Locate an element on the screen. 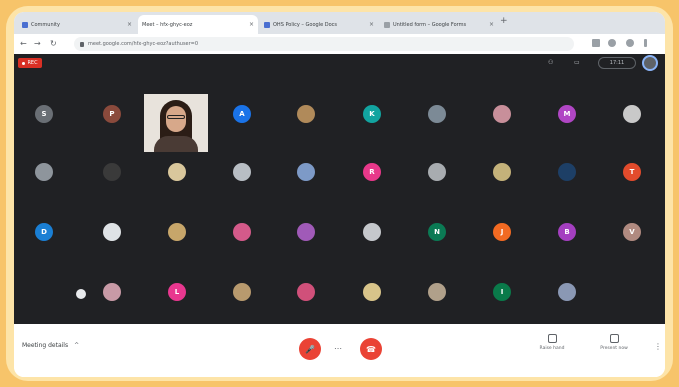 Image resolution: width=679 pixels, height=387 pixels. participant-avatar: N is located at coordinates (437, 232).